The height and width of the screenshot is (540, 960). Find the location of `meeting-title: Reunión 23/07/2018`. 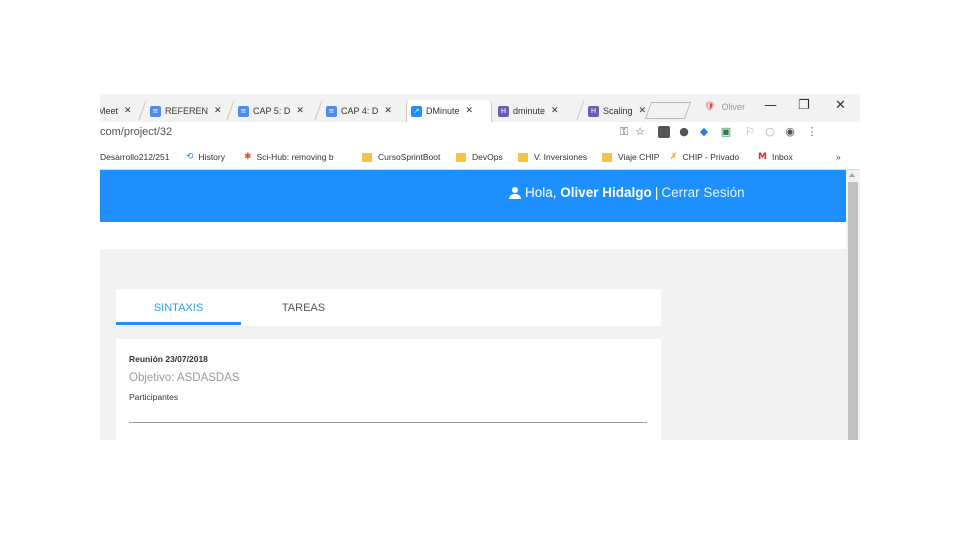

meeting-title: Reunión 23/07/2018 is located at coordinates (168, 359).